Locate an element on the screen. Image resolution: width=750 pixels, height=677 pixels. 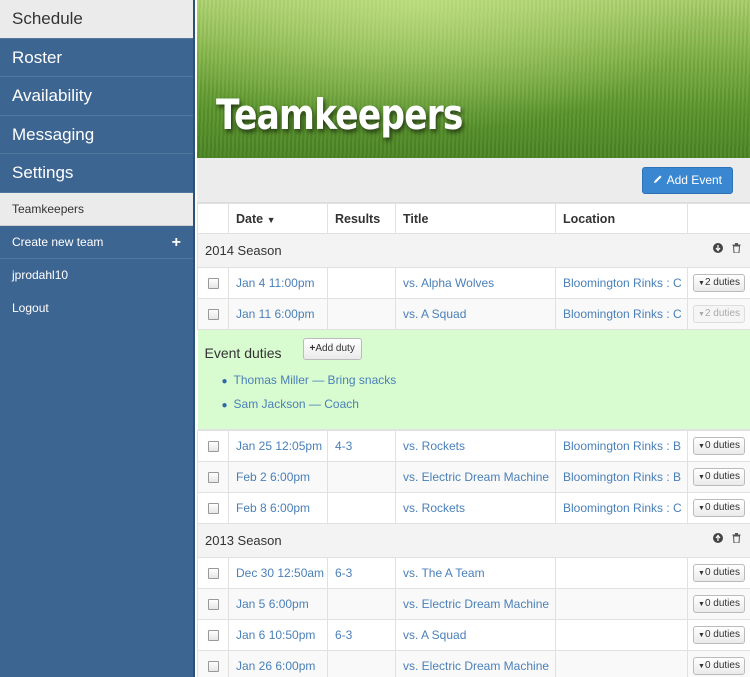
add-duty-button: +Add duty is located at coordinates (332, 349).